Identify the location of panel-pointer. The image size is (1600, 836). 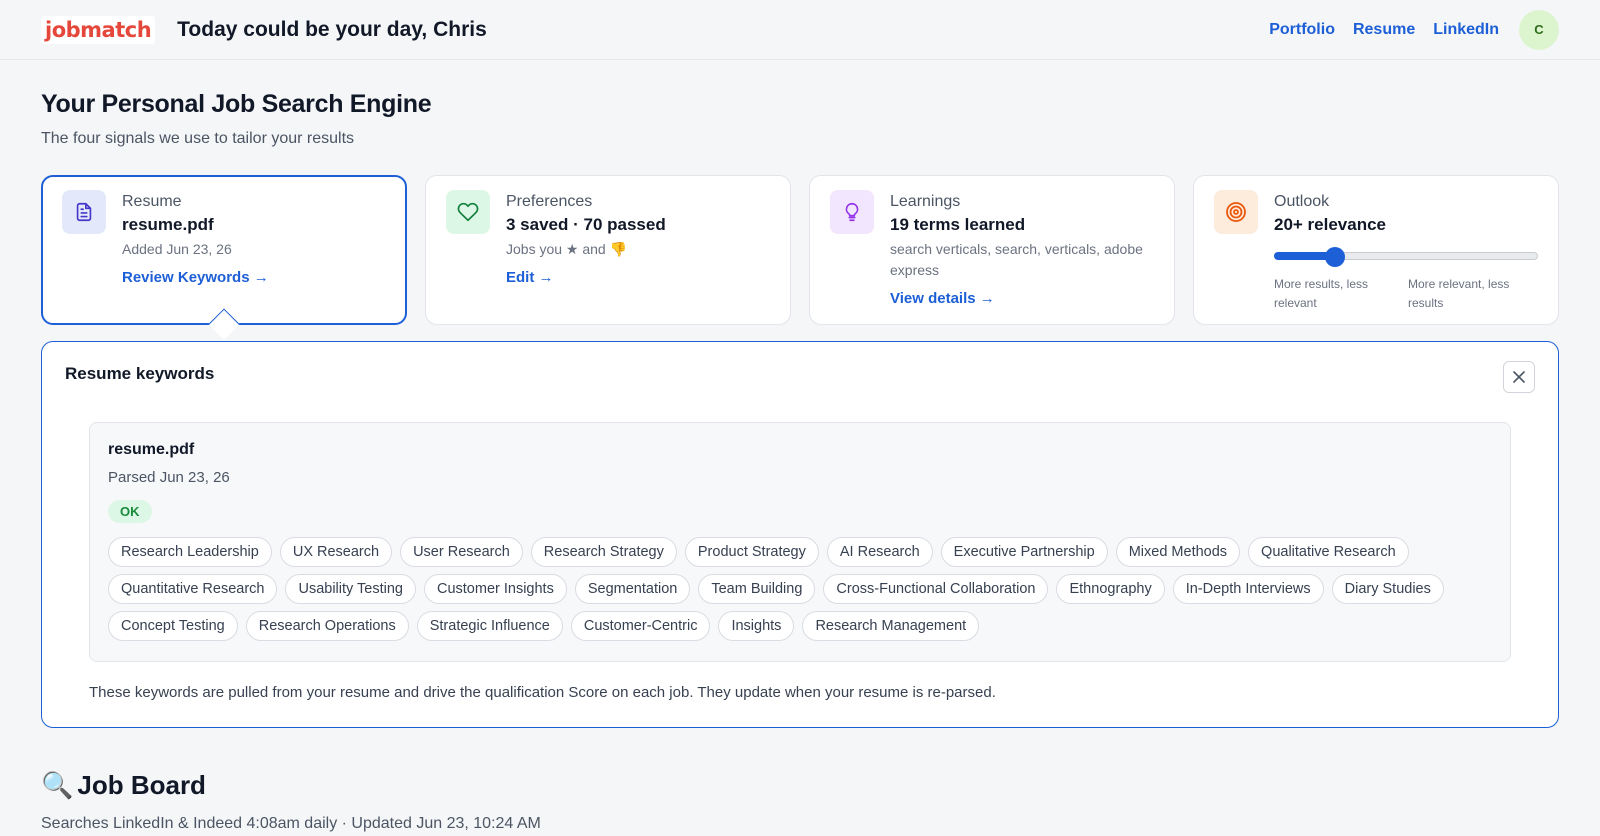
(224, 324).